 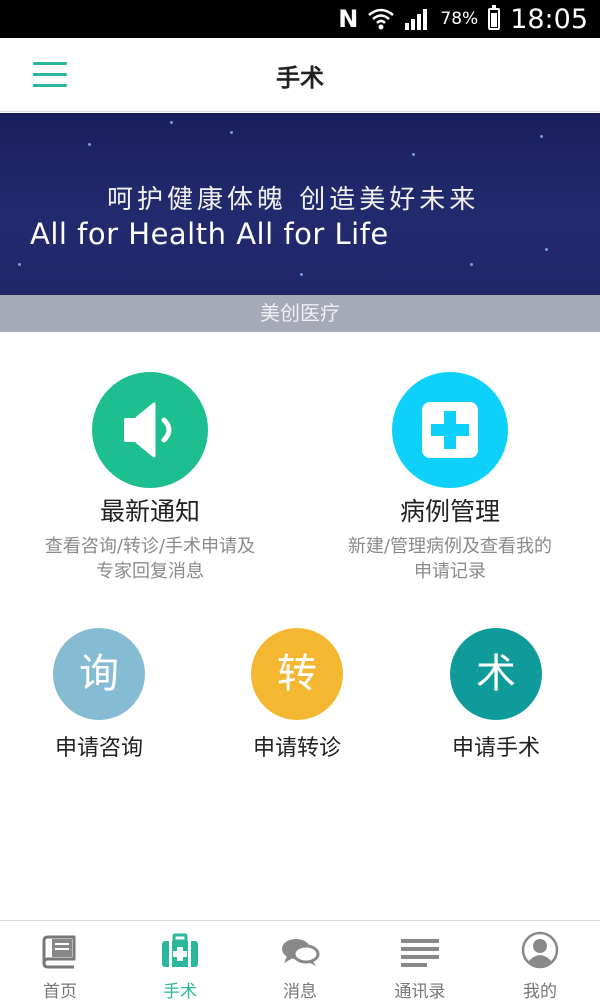 I want to click on apply-referral-button: 转 申请转诊, so click(x=297, y=695).